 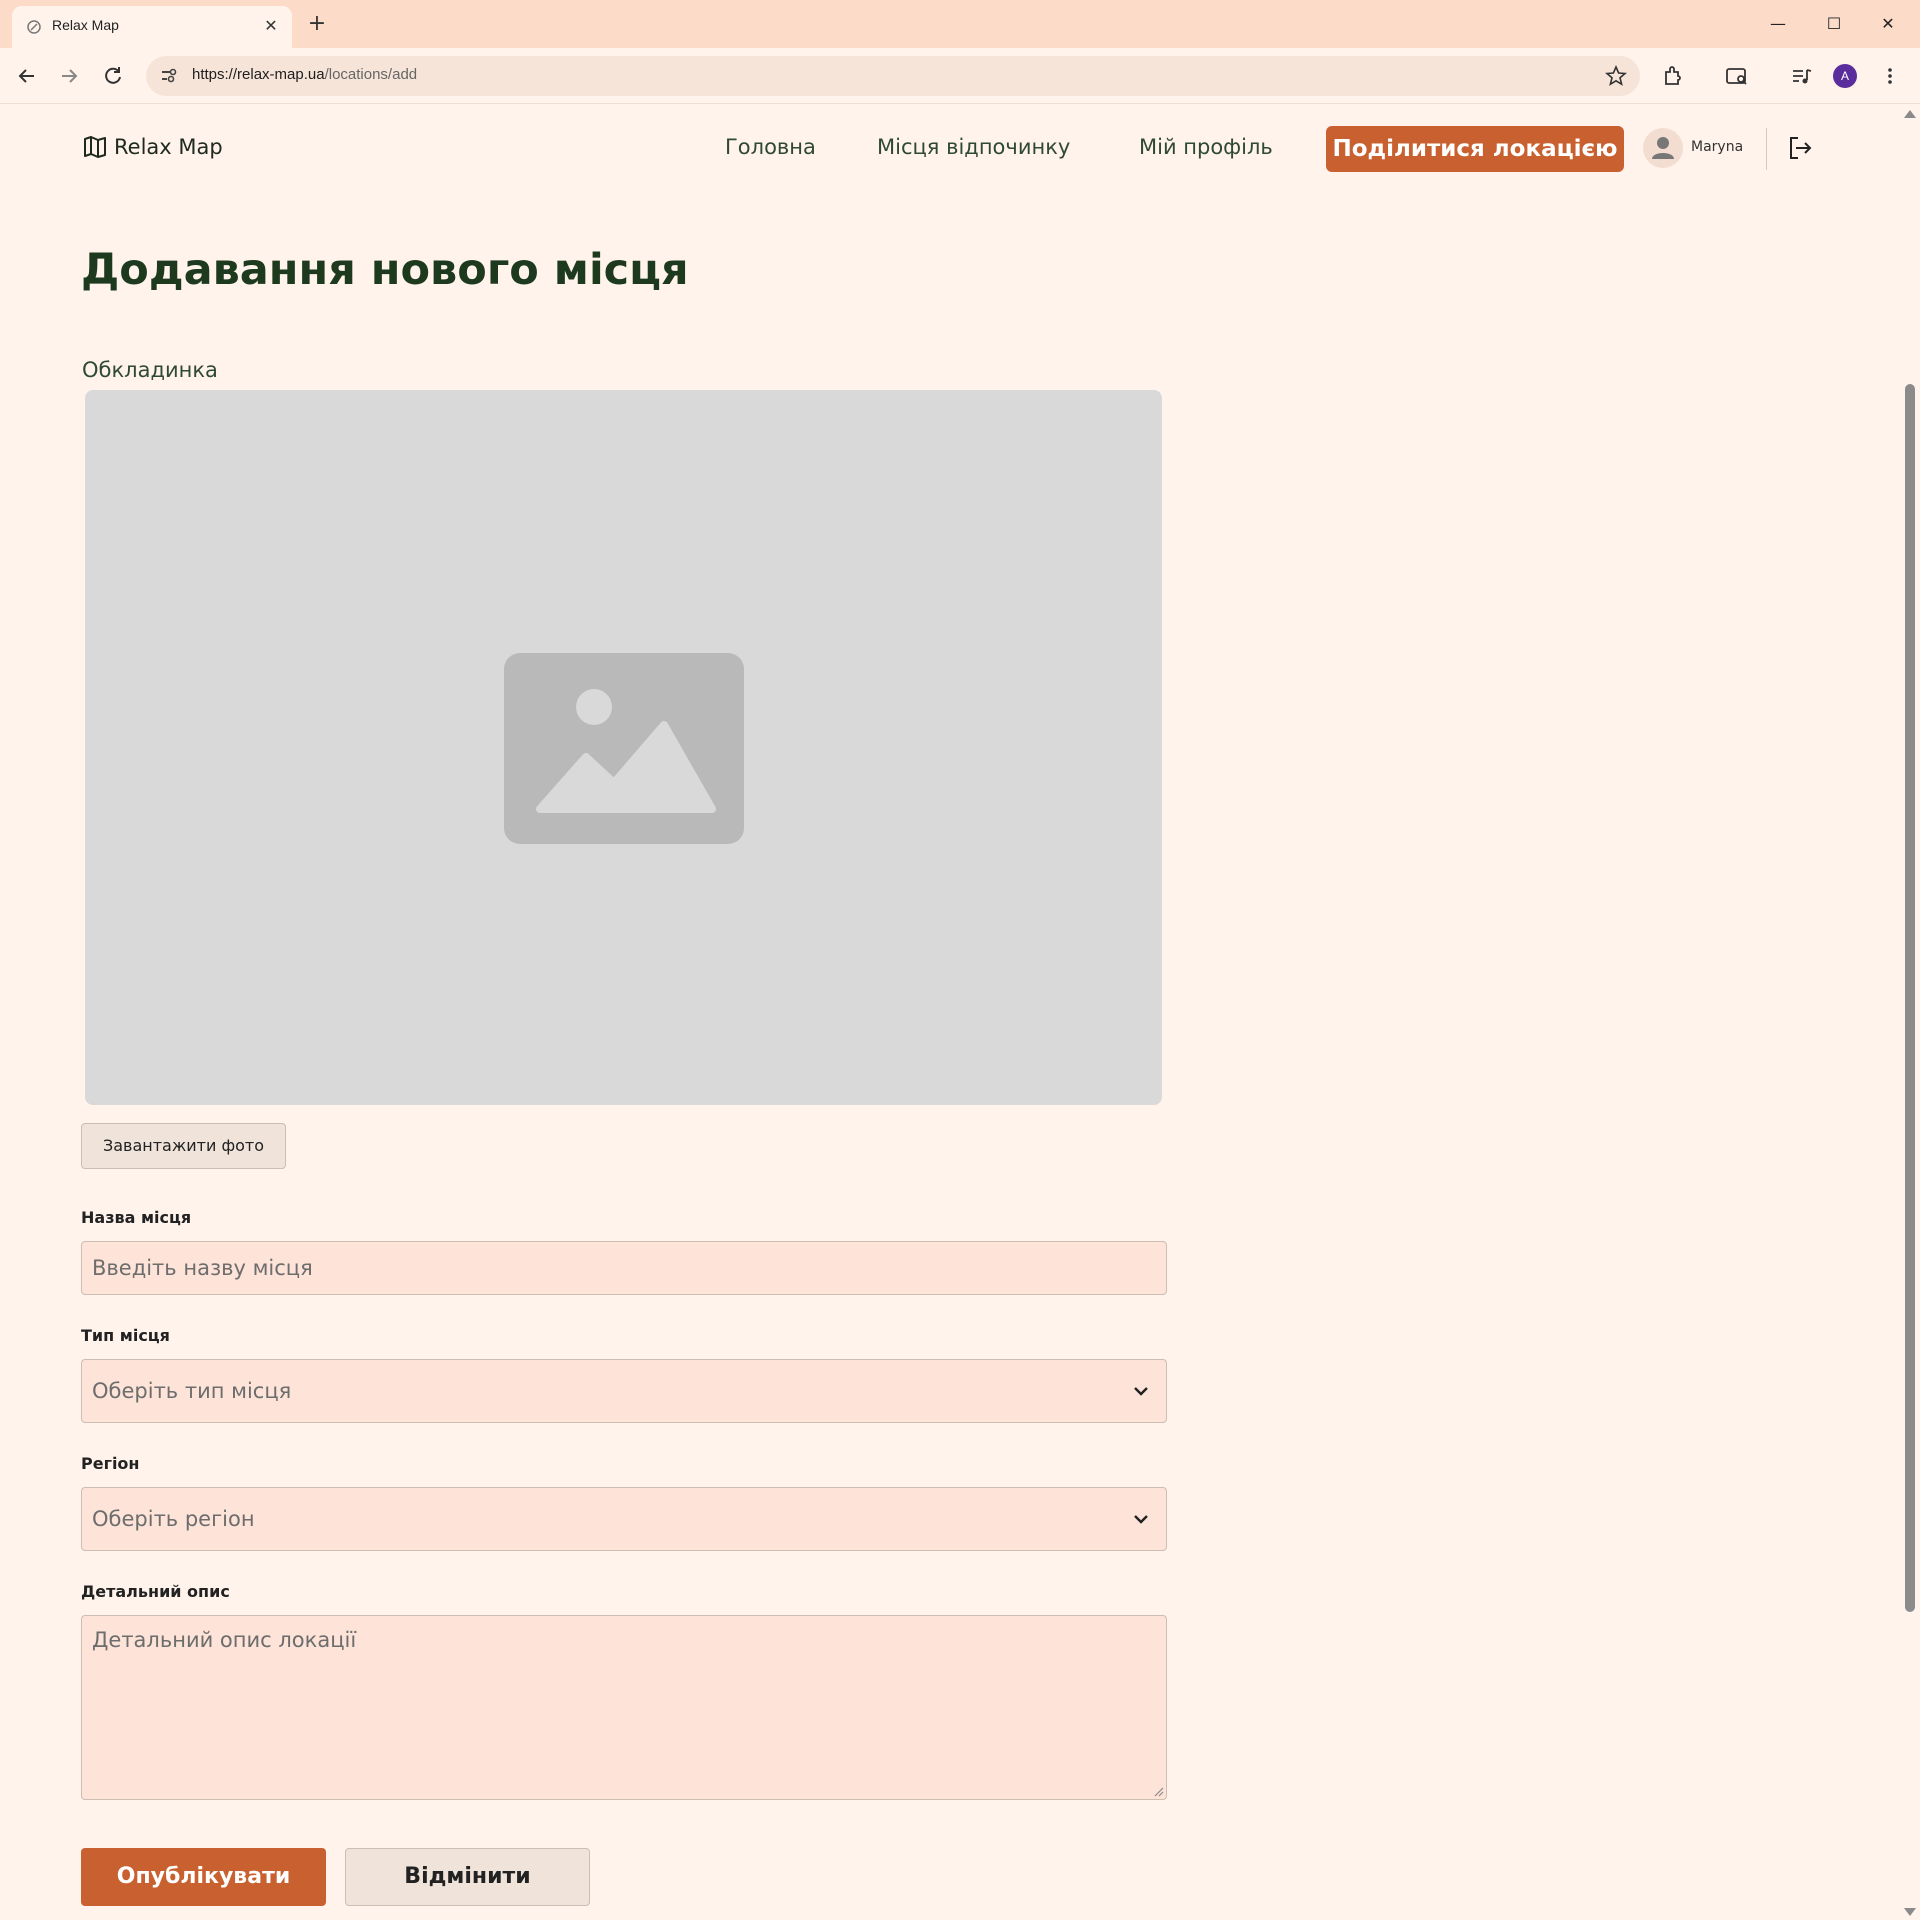 I want to click on maximize-icon: ☐, so click(x=1834, y=24).